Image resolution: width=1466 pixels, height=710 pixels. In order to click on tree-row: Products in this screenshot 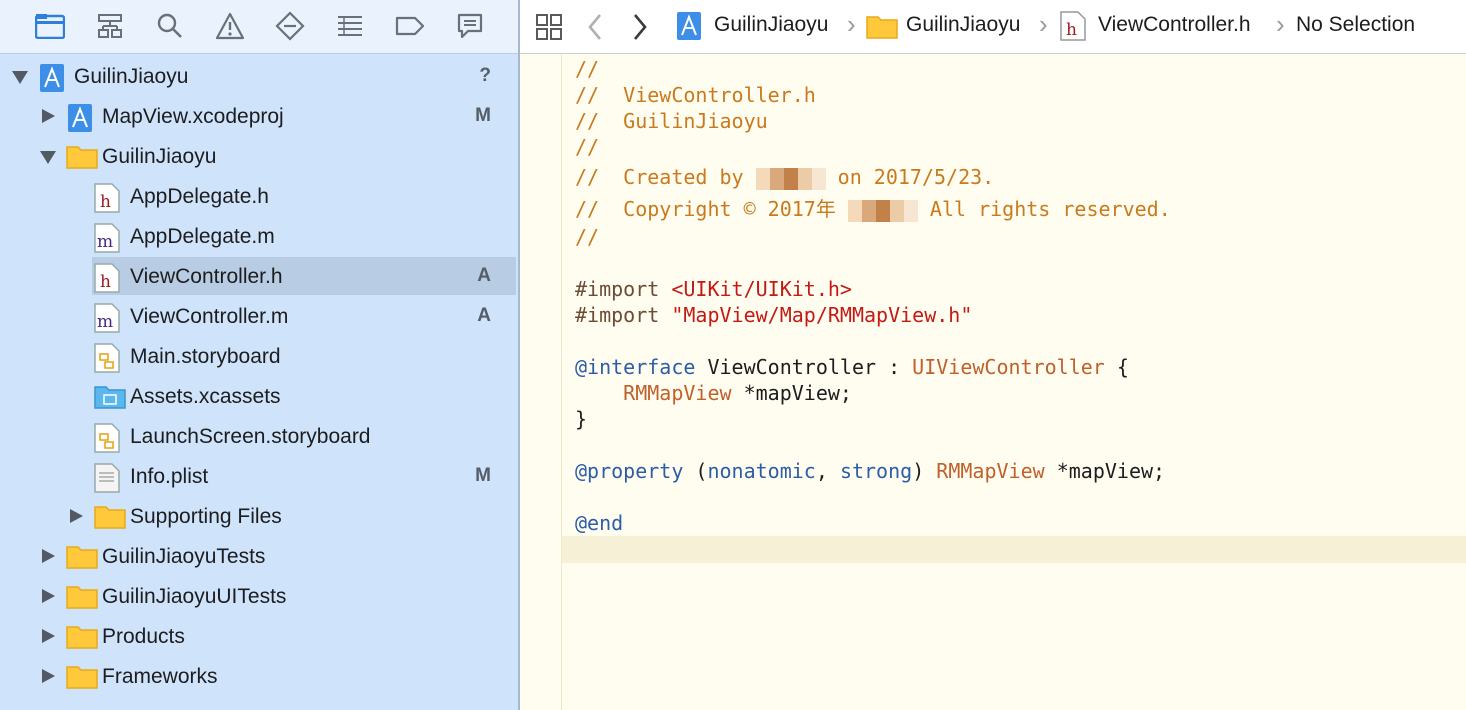, I will do `click(259, 636)`.